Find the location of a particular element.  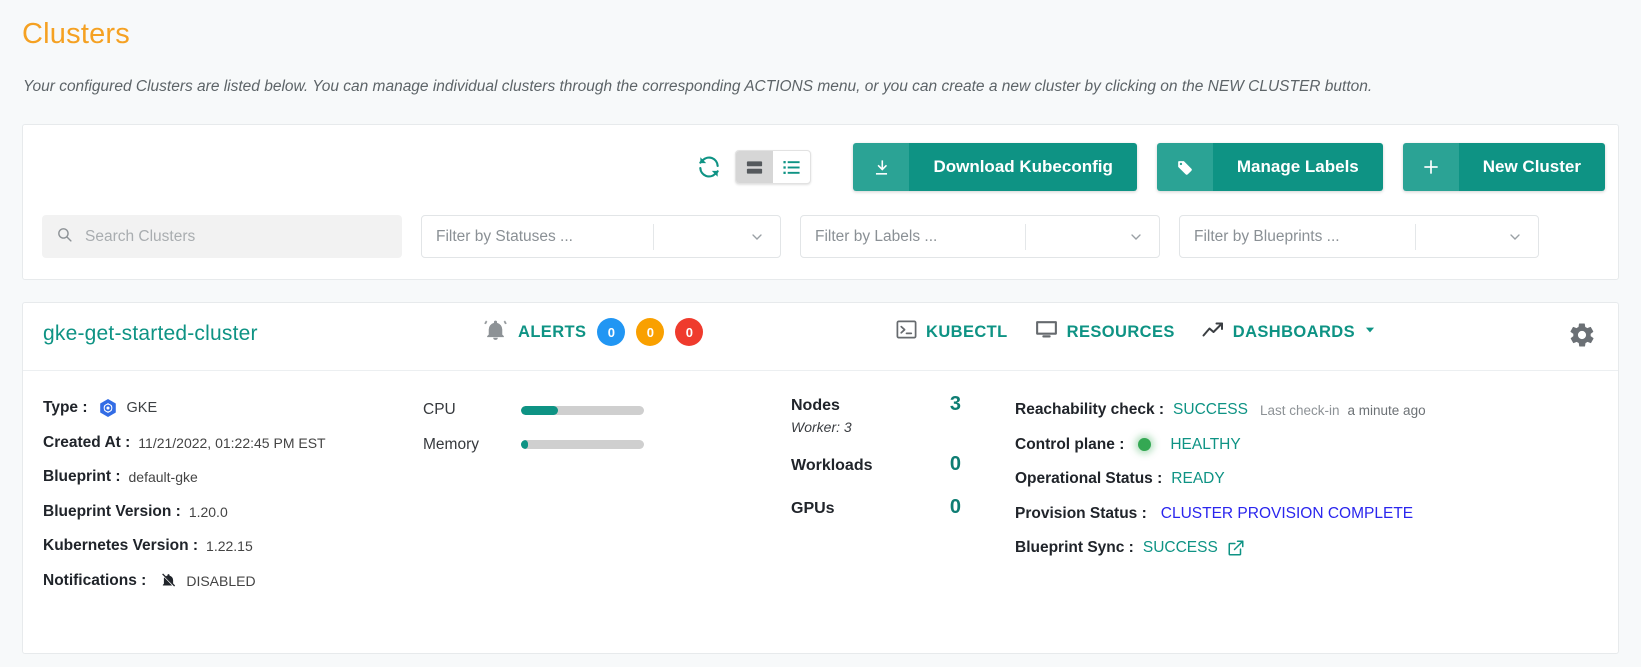

new-cluster-button: New Cluster is located at coordinates (1503, 167).